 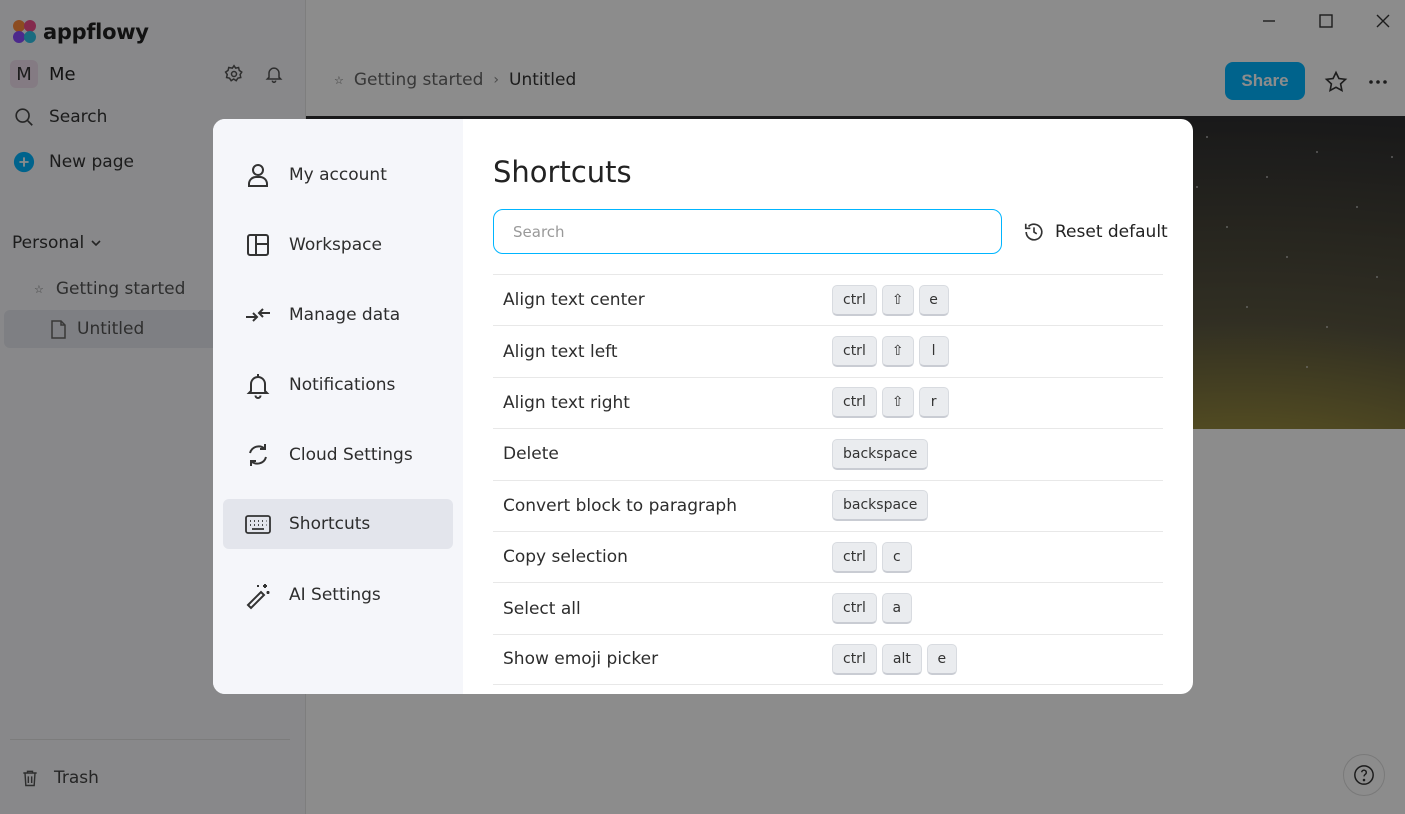 I want to click on shortcut-label: Align text center, so click(x=574, y=300).